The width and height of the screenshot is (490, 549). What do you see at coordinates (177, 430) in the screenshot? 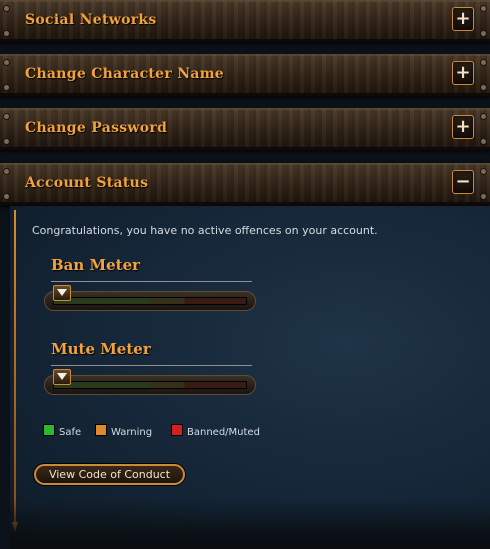
I see `banned-swatch` at bounding box center [177, 430].